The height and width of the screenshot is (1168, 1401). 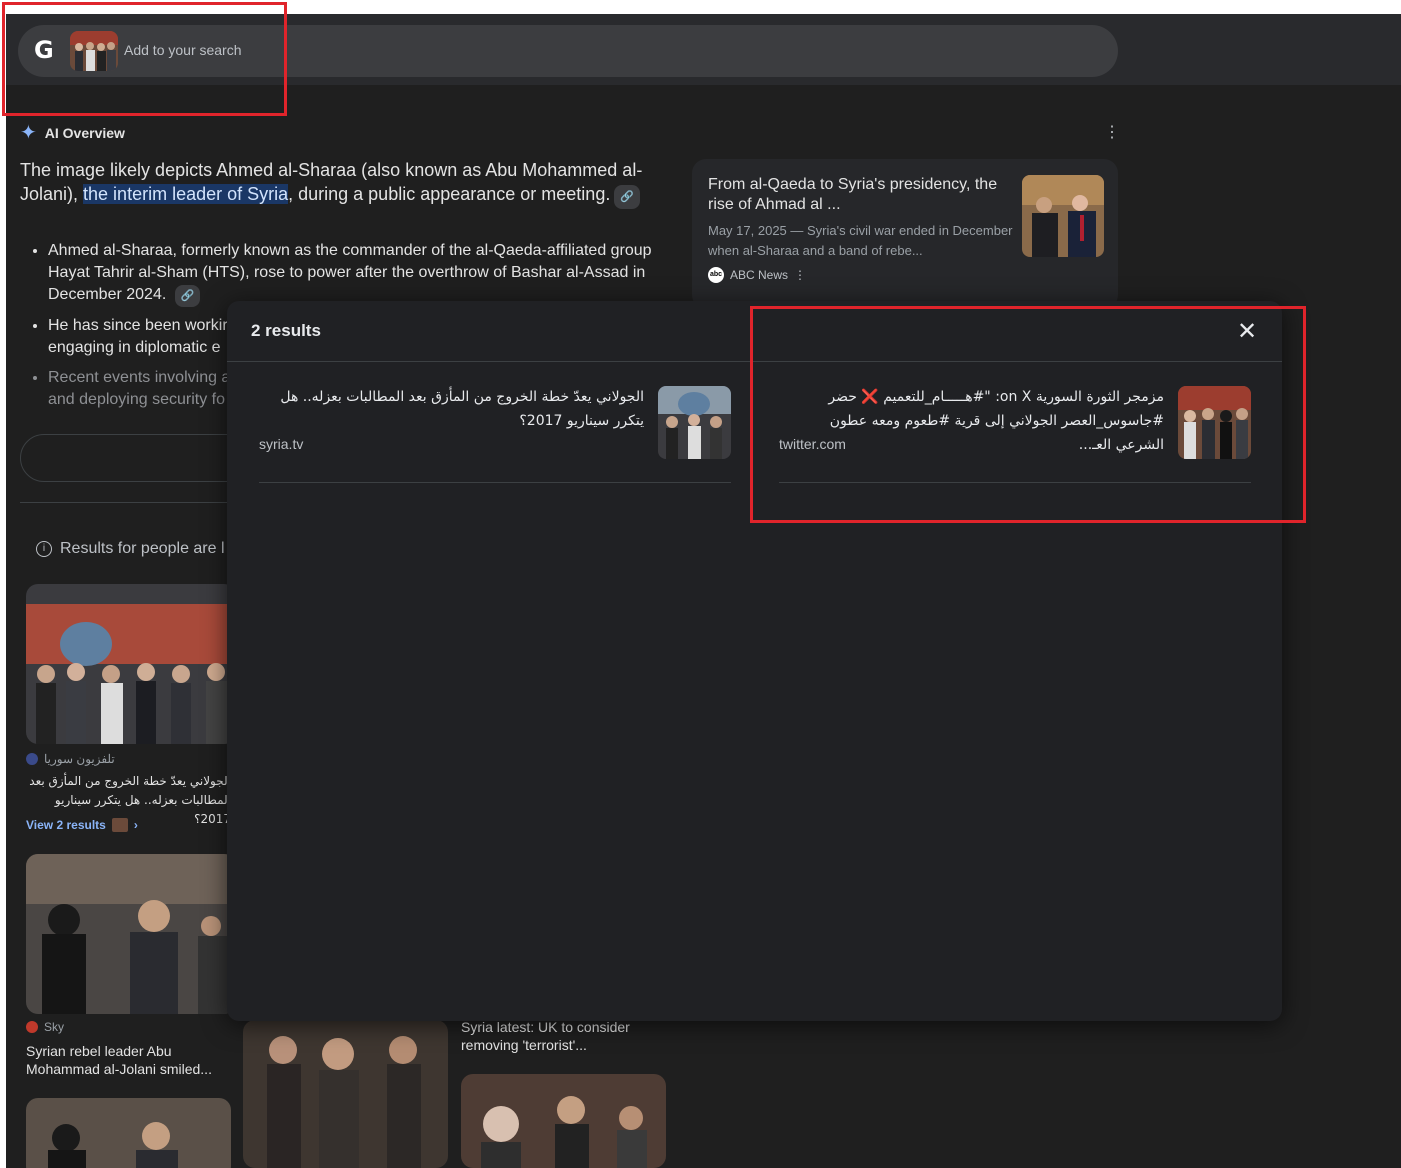 What do you see at coordinates (144, 59) in the screenshot?
I see `highlight-box-search` at bounding box center [144, 59].